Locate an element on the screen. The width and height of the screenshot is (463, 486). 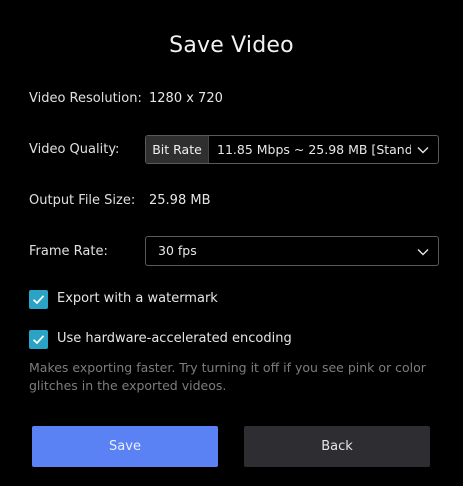
video-resolution-value: 1280 x 720 is located at coordinates (186, 98).